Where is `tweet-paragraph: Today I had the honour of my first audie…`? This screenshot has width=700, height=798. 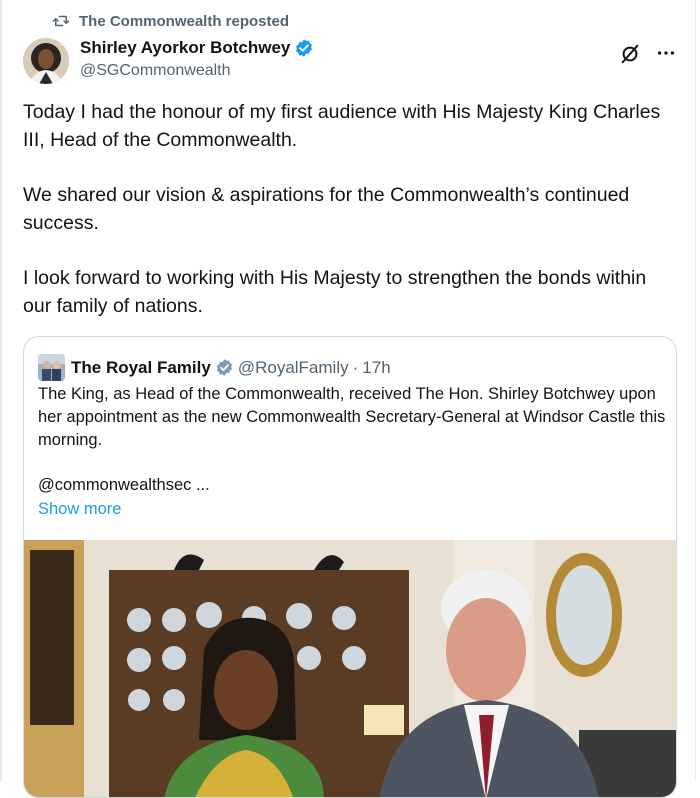
tweet-paragraph: Today I had the honour of my first audie… is located at coordinates (342, 126).